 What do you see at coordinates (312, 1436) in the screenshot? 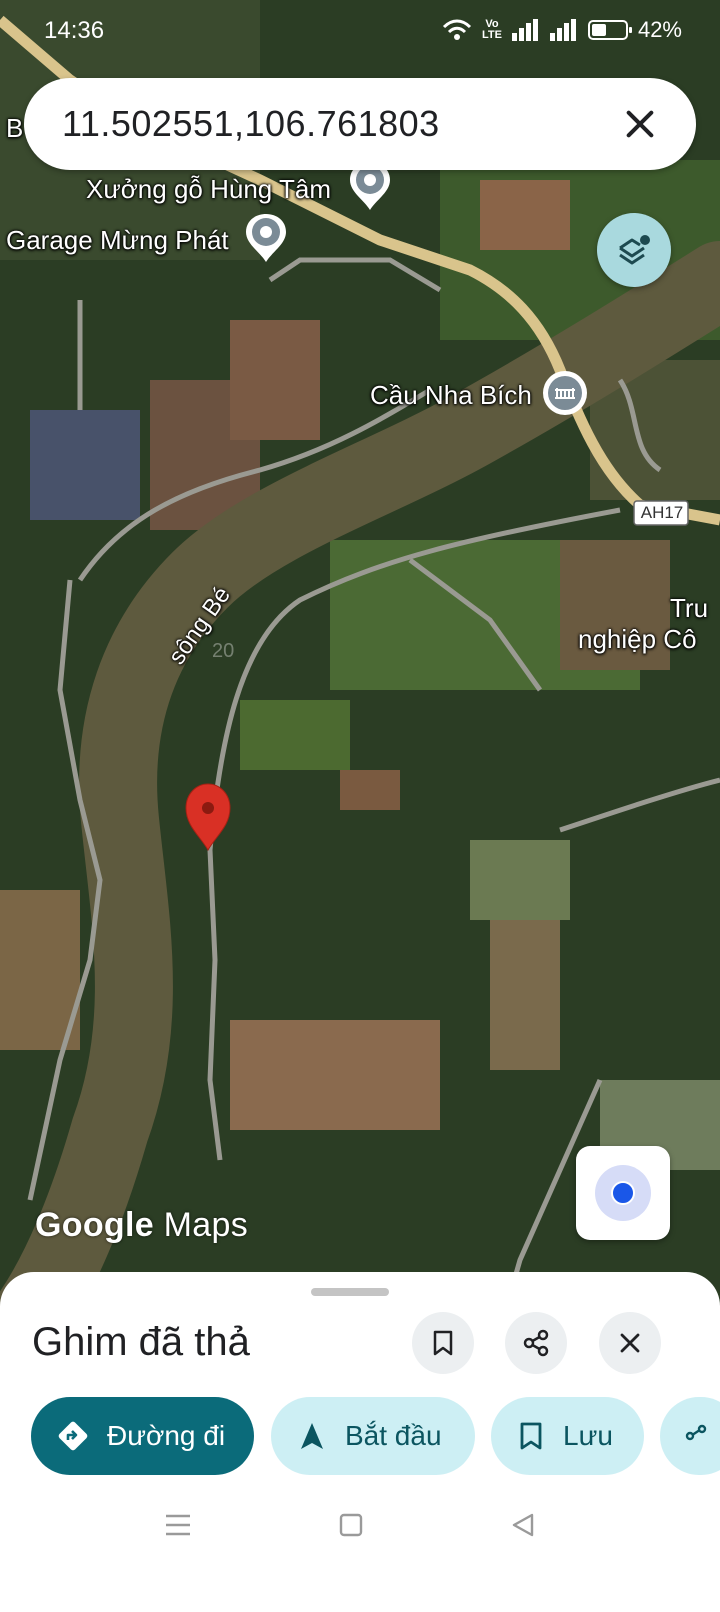
I see `navigation-arrow-icon` at bounding box center [312, 1436].